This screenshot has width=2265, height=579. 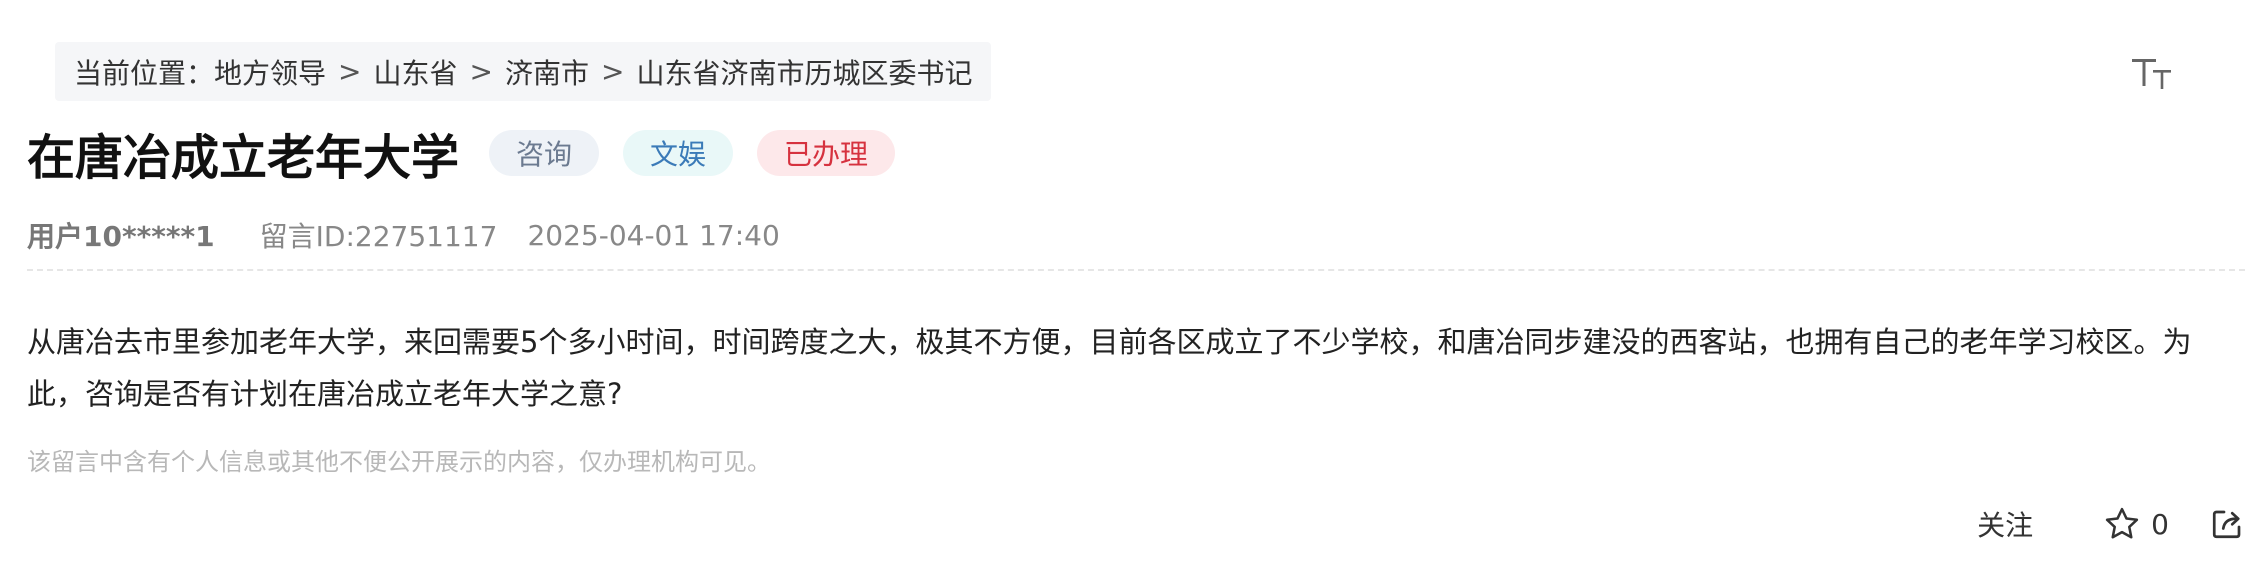 What do you see at coordinates (547, 72) in the screenshot?
I see `breadcrumb-item-city: 济南市` at bounding box center [547, 72].